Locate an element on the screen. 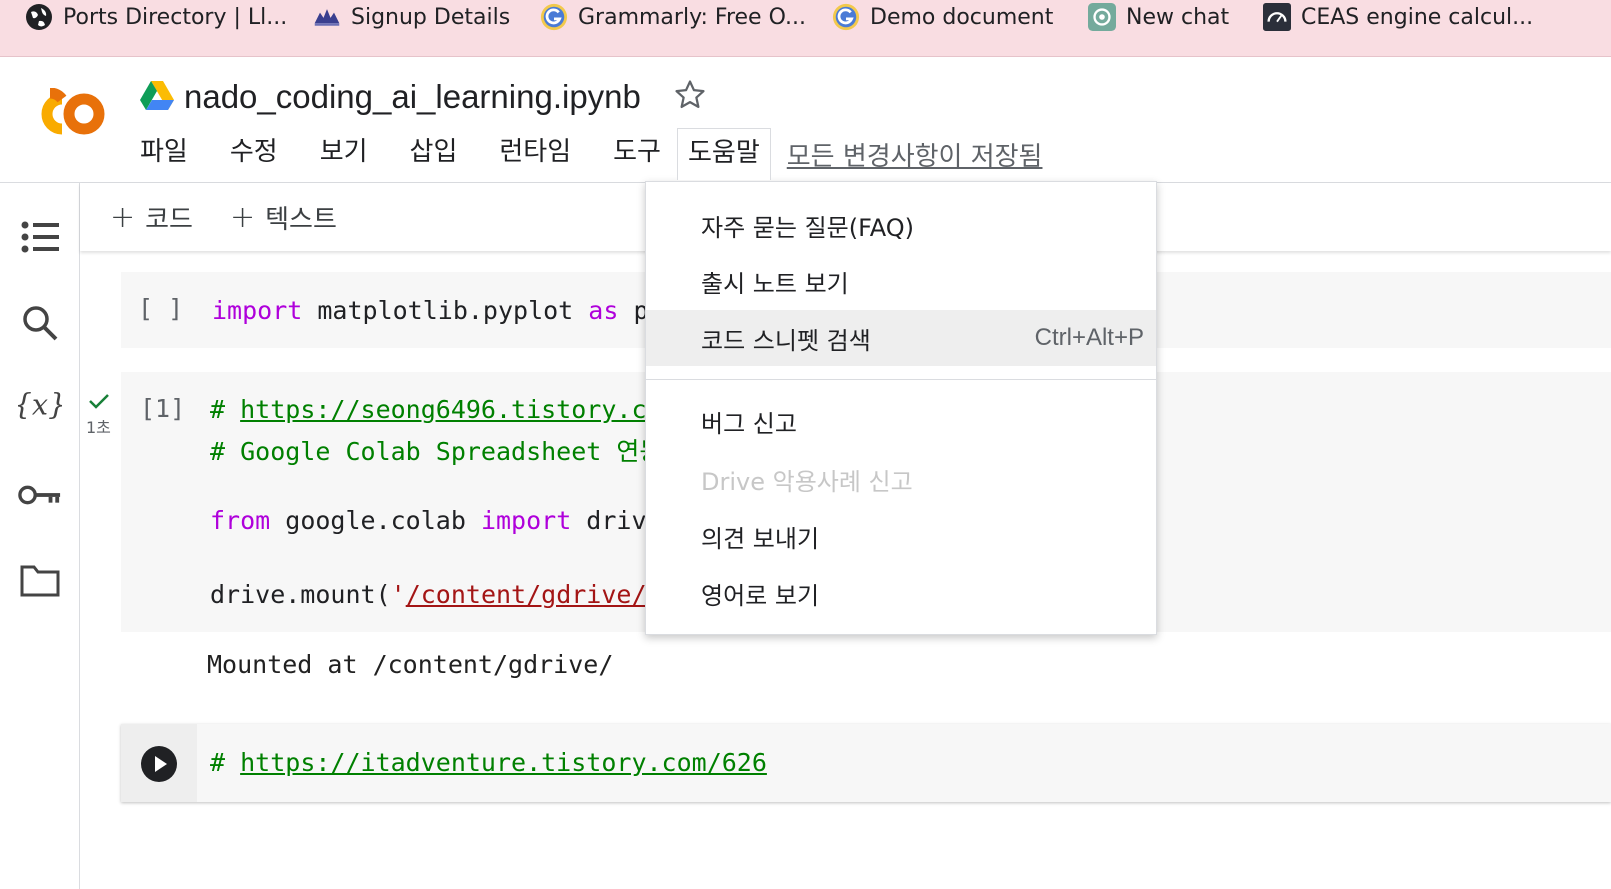  help-menu-item-search-snippets: 코드 스니펫 검색 Ctrl+Alt+P is located at coordinates (901, 338).